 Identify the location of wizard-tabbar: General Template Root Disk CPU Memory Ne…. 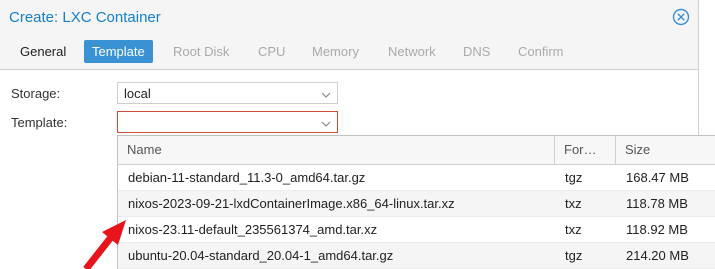
(349, 52).